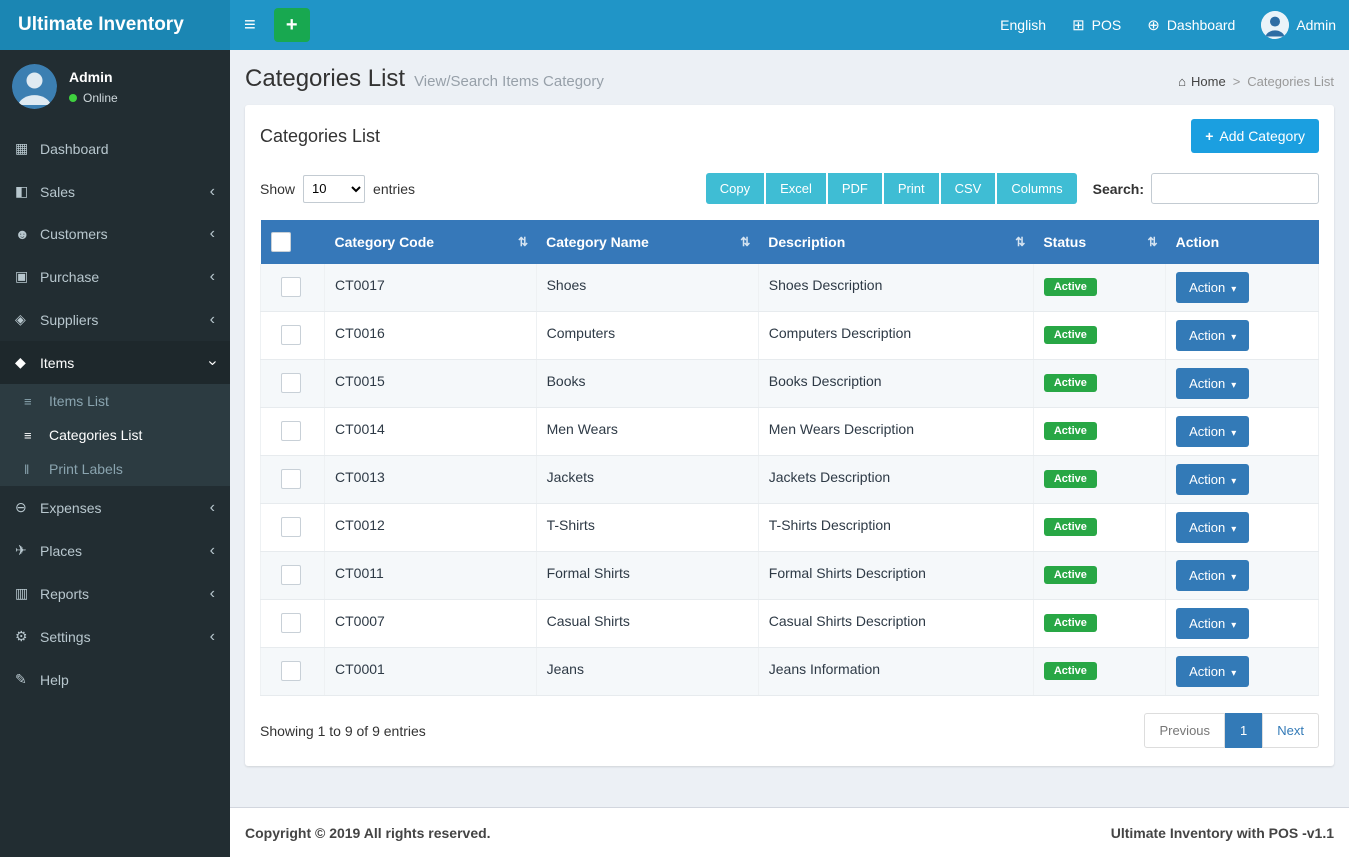  What do you see at coordinates (115, 636) in the screenshot?
I see `sidebar-item-settings: ⚙ Settings ‹` at bounding box center [115, 636].